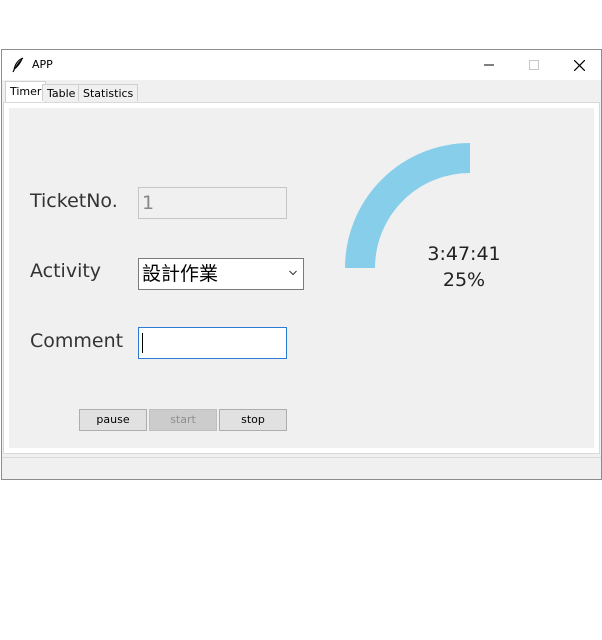  I want to click on stop-button: stop, so click(253, 420).